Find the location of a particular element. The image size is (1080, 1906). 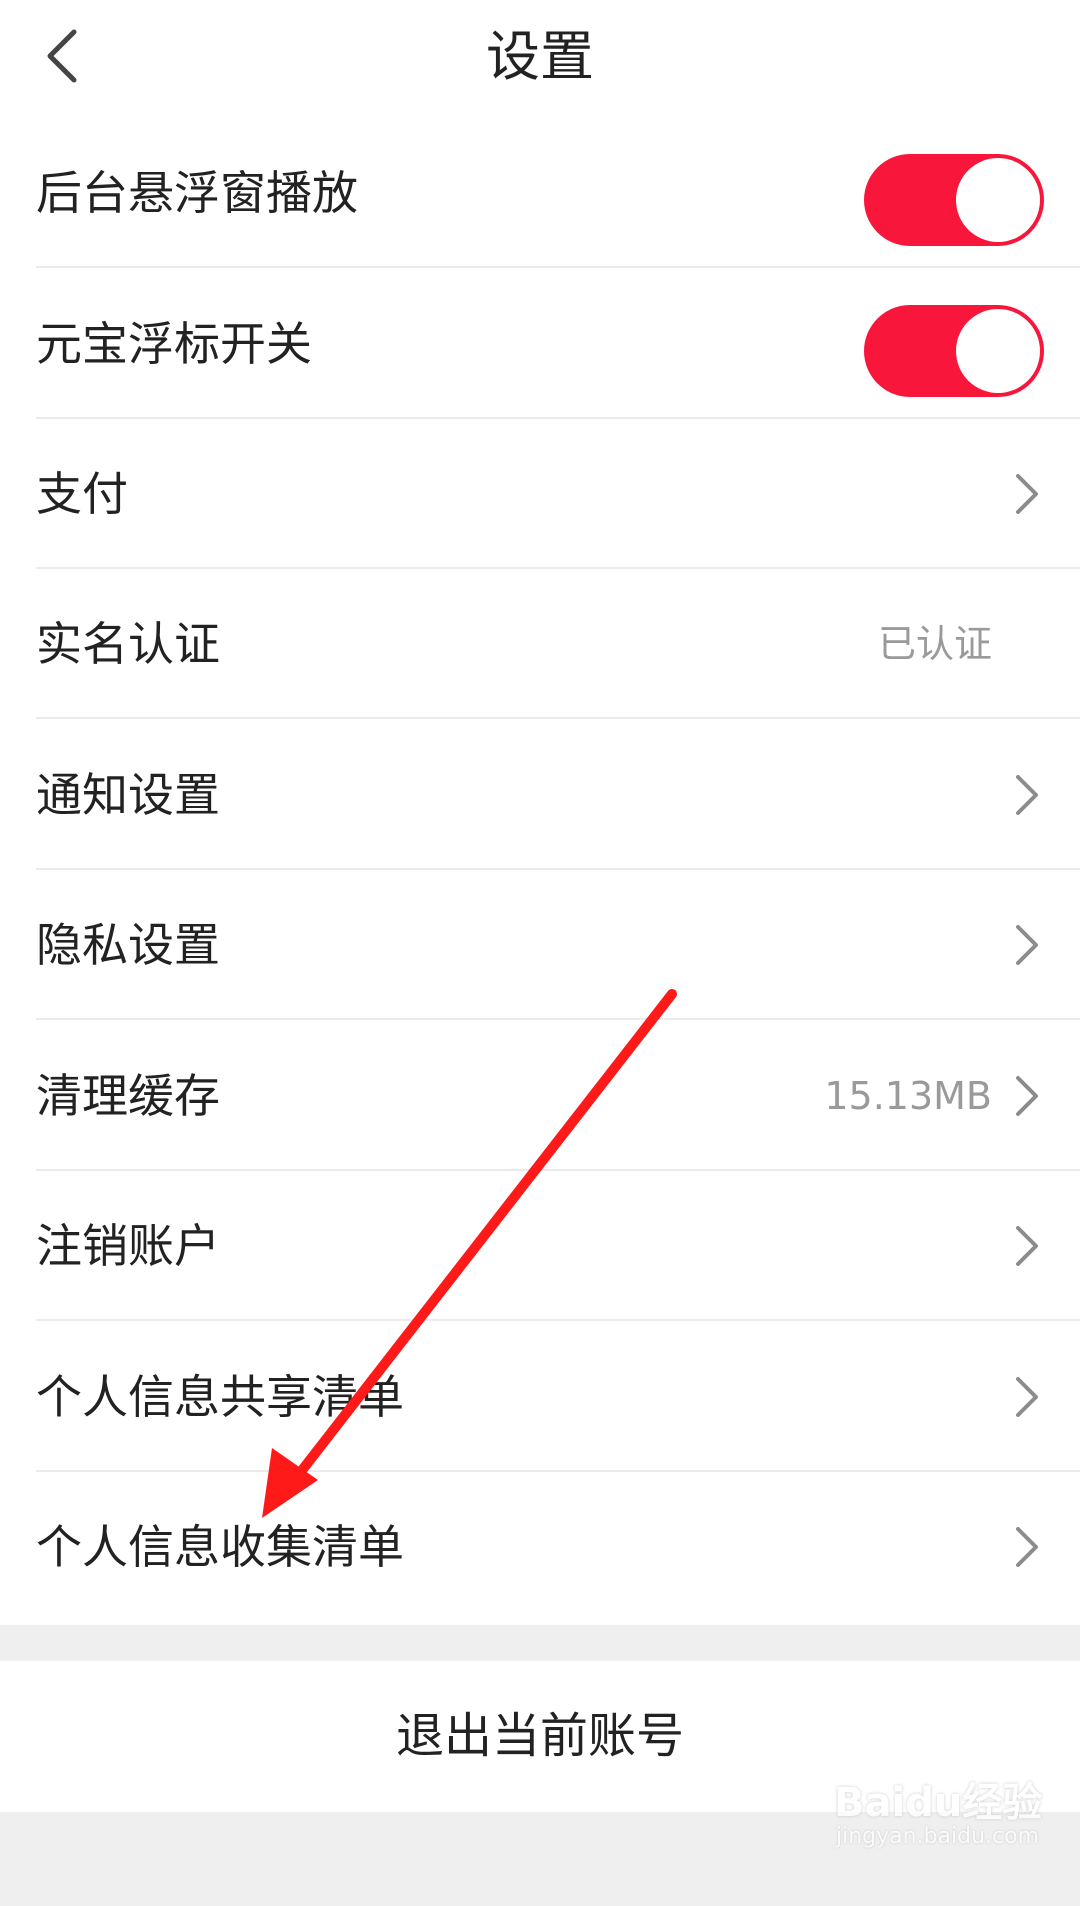

setting-row-delete-account: 注销账户 is located at coordinates (540, 1246).